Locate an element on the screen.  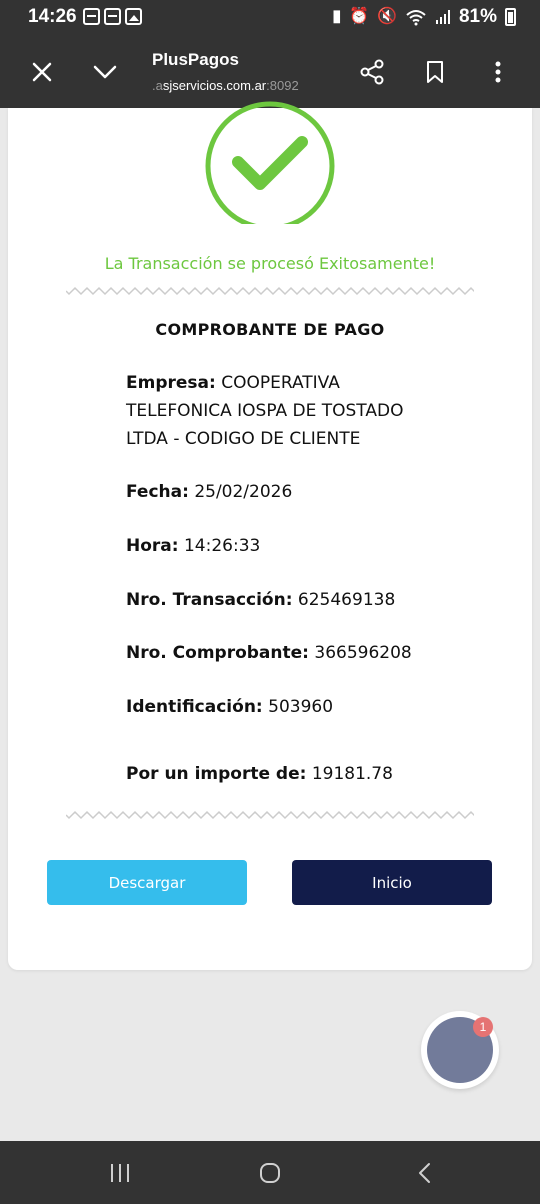
image-icon is located at coordinates (133, 16).